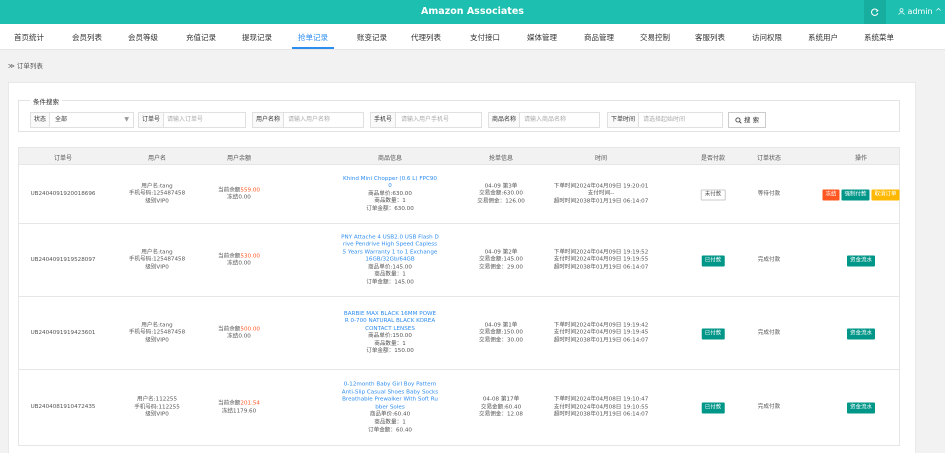 The image size is (945, 453). What do you see at coordinates (157, 325) in the screenshot?
I see `user-info-line: 用户名:tang` at bounding box center [157, 325].